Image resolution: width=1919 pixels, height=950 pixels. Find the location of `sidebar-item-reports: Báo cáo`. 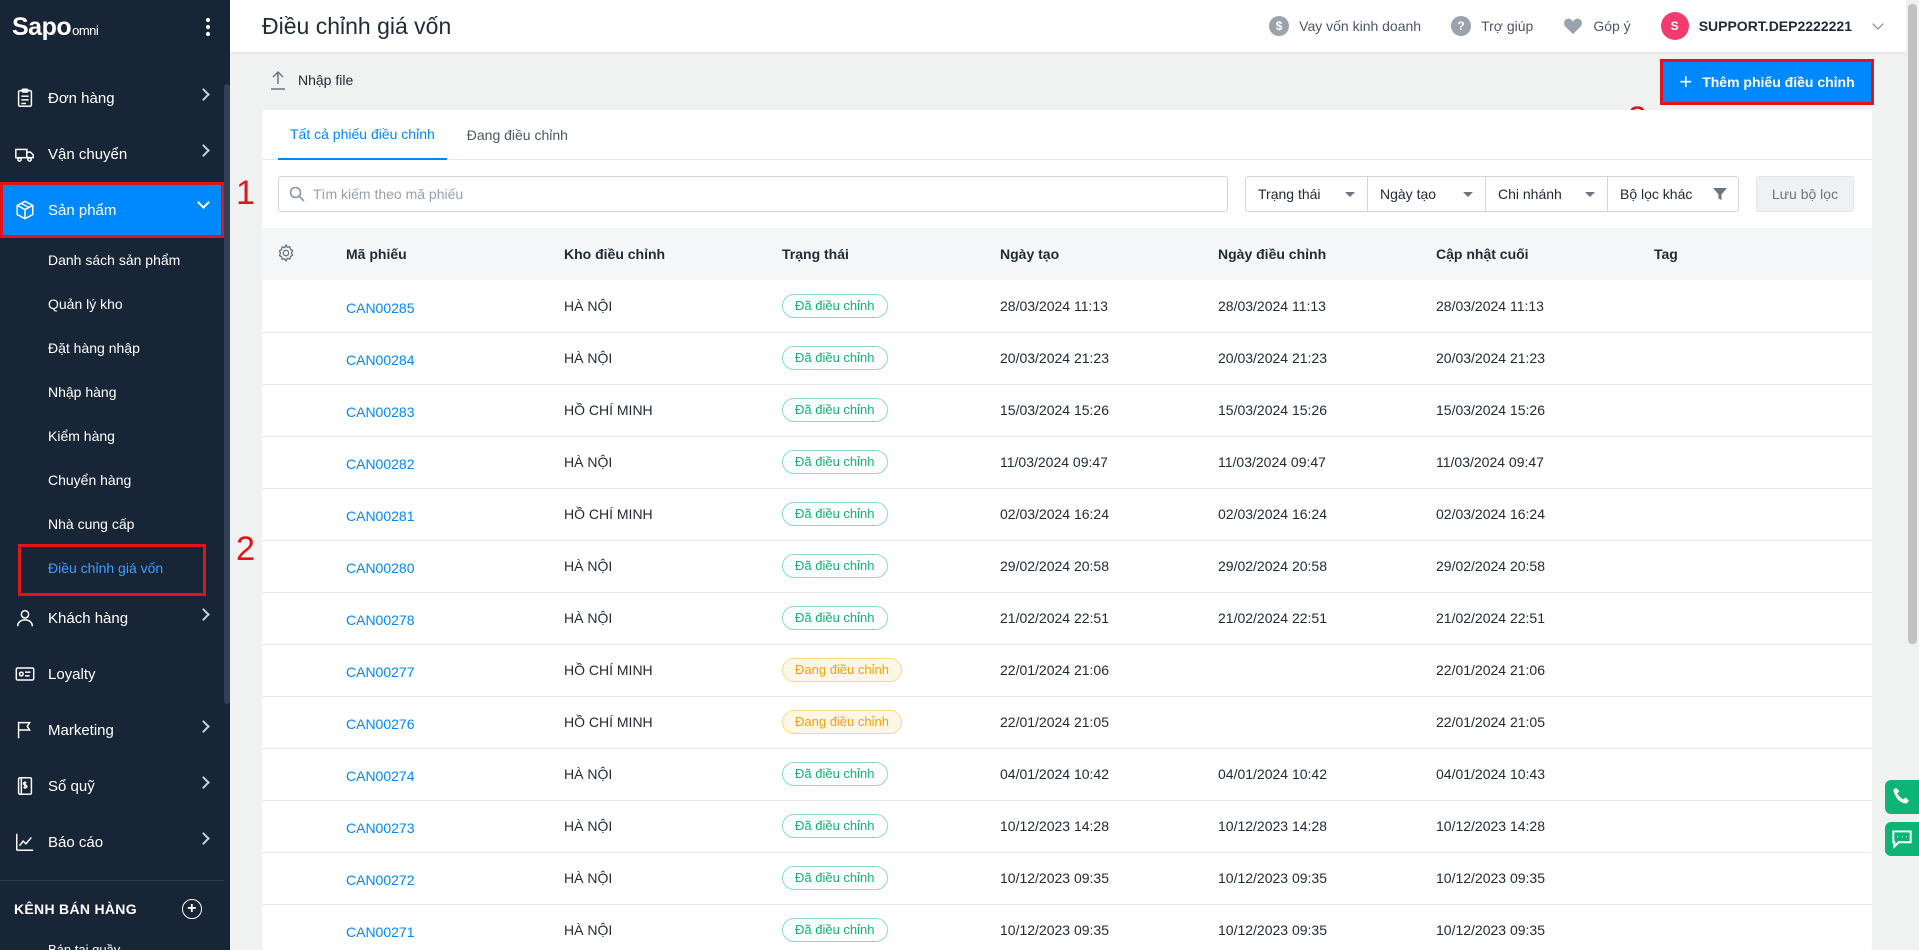

sidebar-item-reports: Báo cáo is located at coordinates (112, 842).